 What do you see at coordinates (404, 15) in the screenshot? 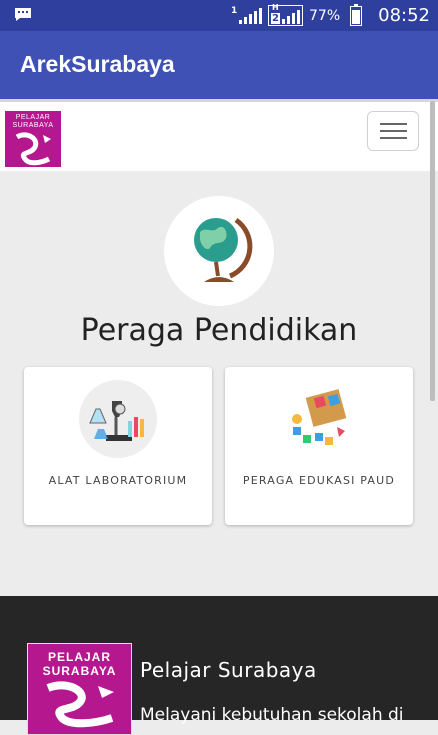
I see `clock: 08:52` at bounding box center [404, 15].